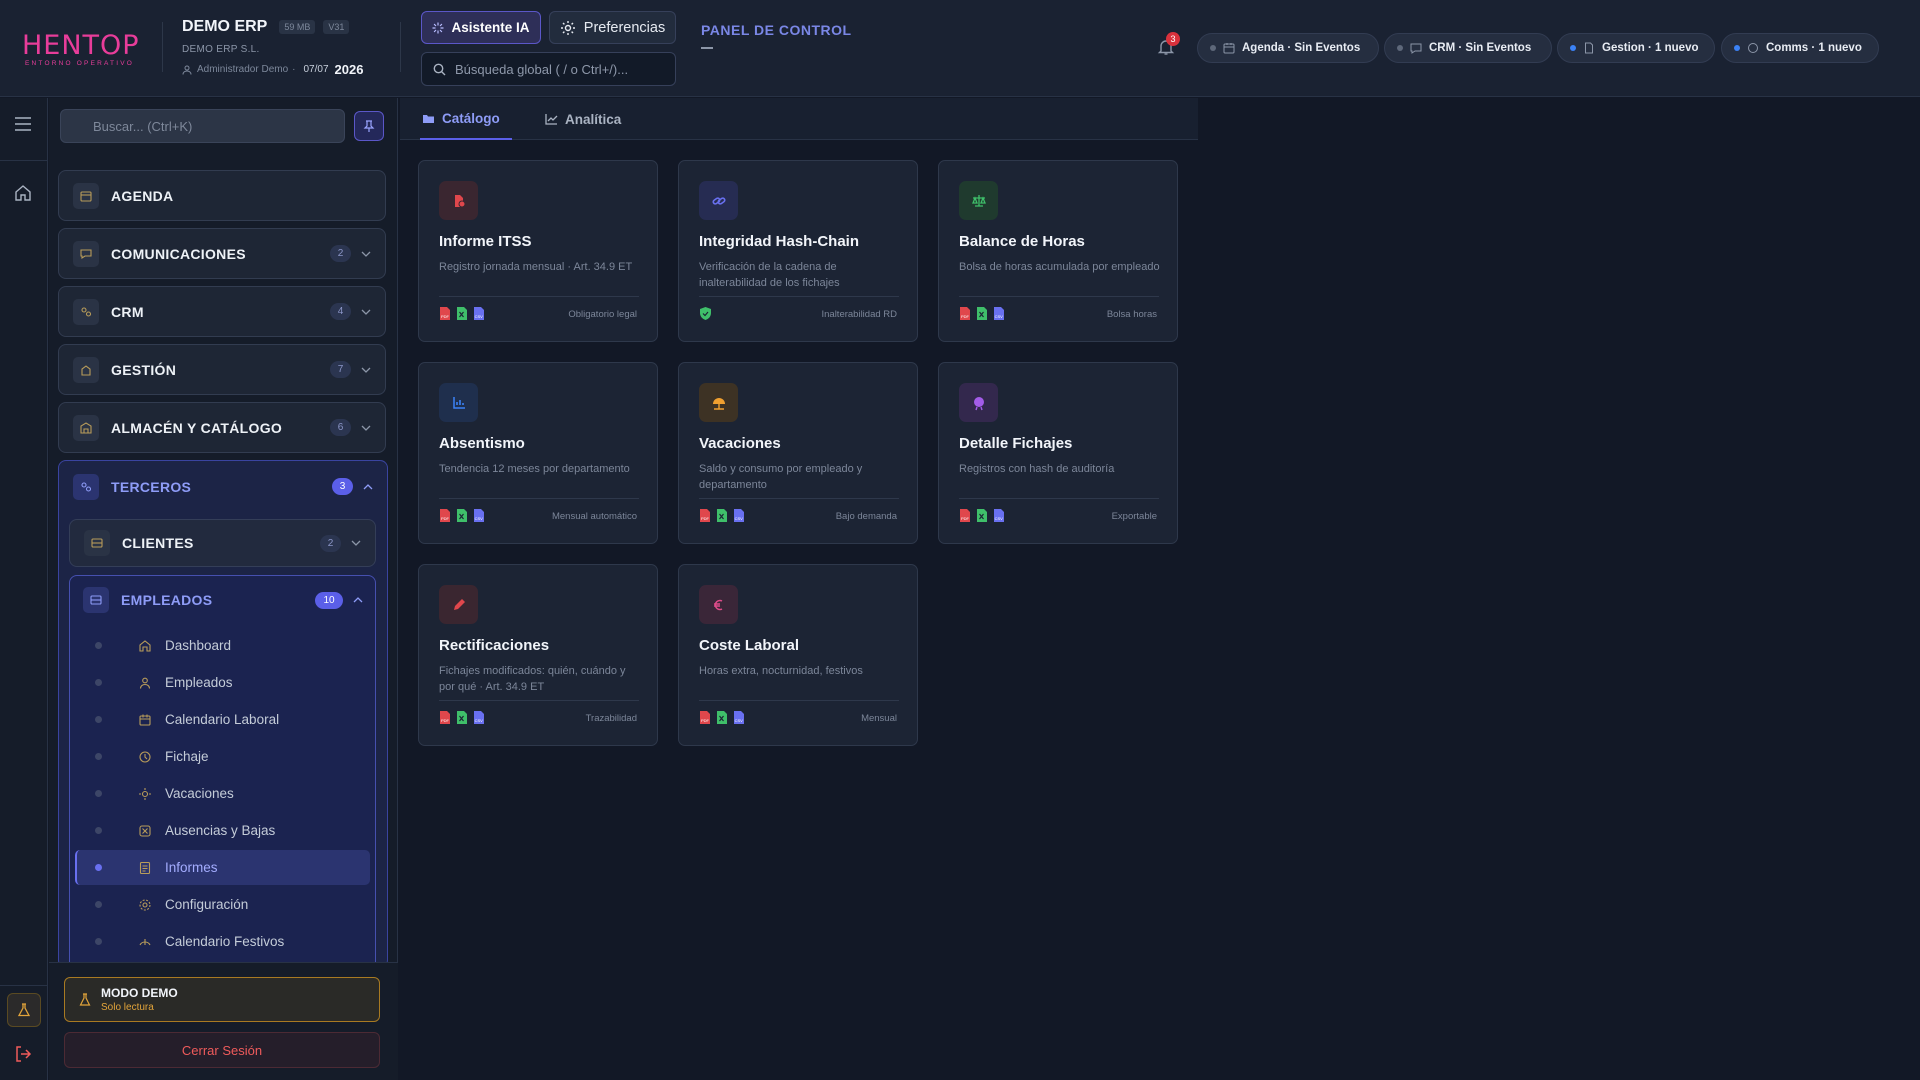 This screenshot has width=1920, height=1080. Describe the element at coordinates (583, 119) in the screenshot. I see `tab-analitica: Analítica` at that location.